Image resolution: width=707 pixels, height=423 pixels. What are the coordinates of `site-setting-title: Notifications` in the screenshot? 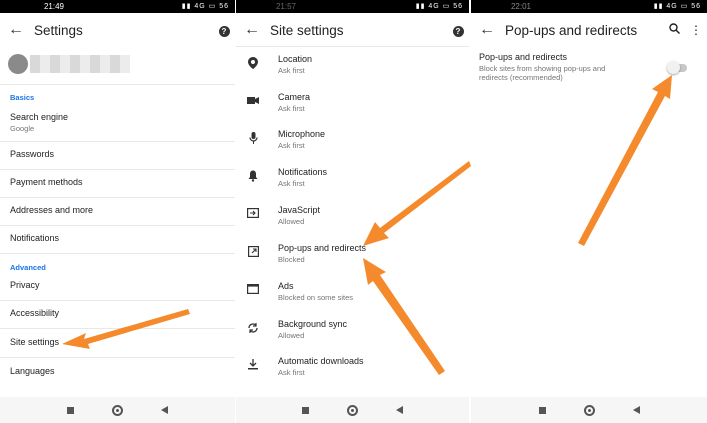 It's located at (303, 172).